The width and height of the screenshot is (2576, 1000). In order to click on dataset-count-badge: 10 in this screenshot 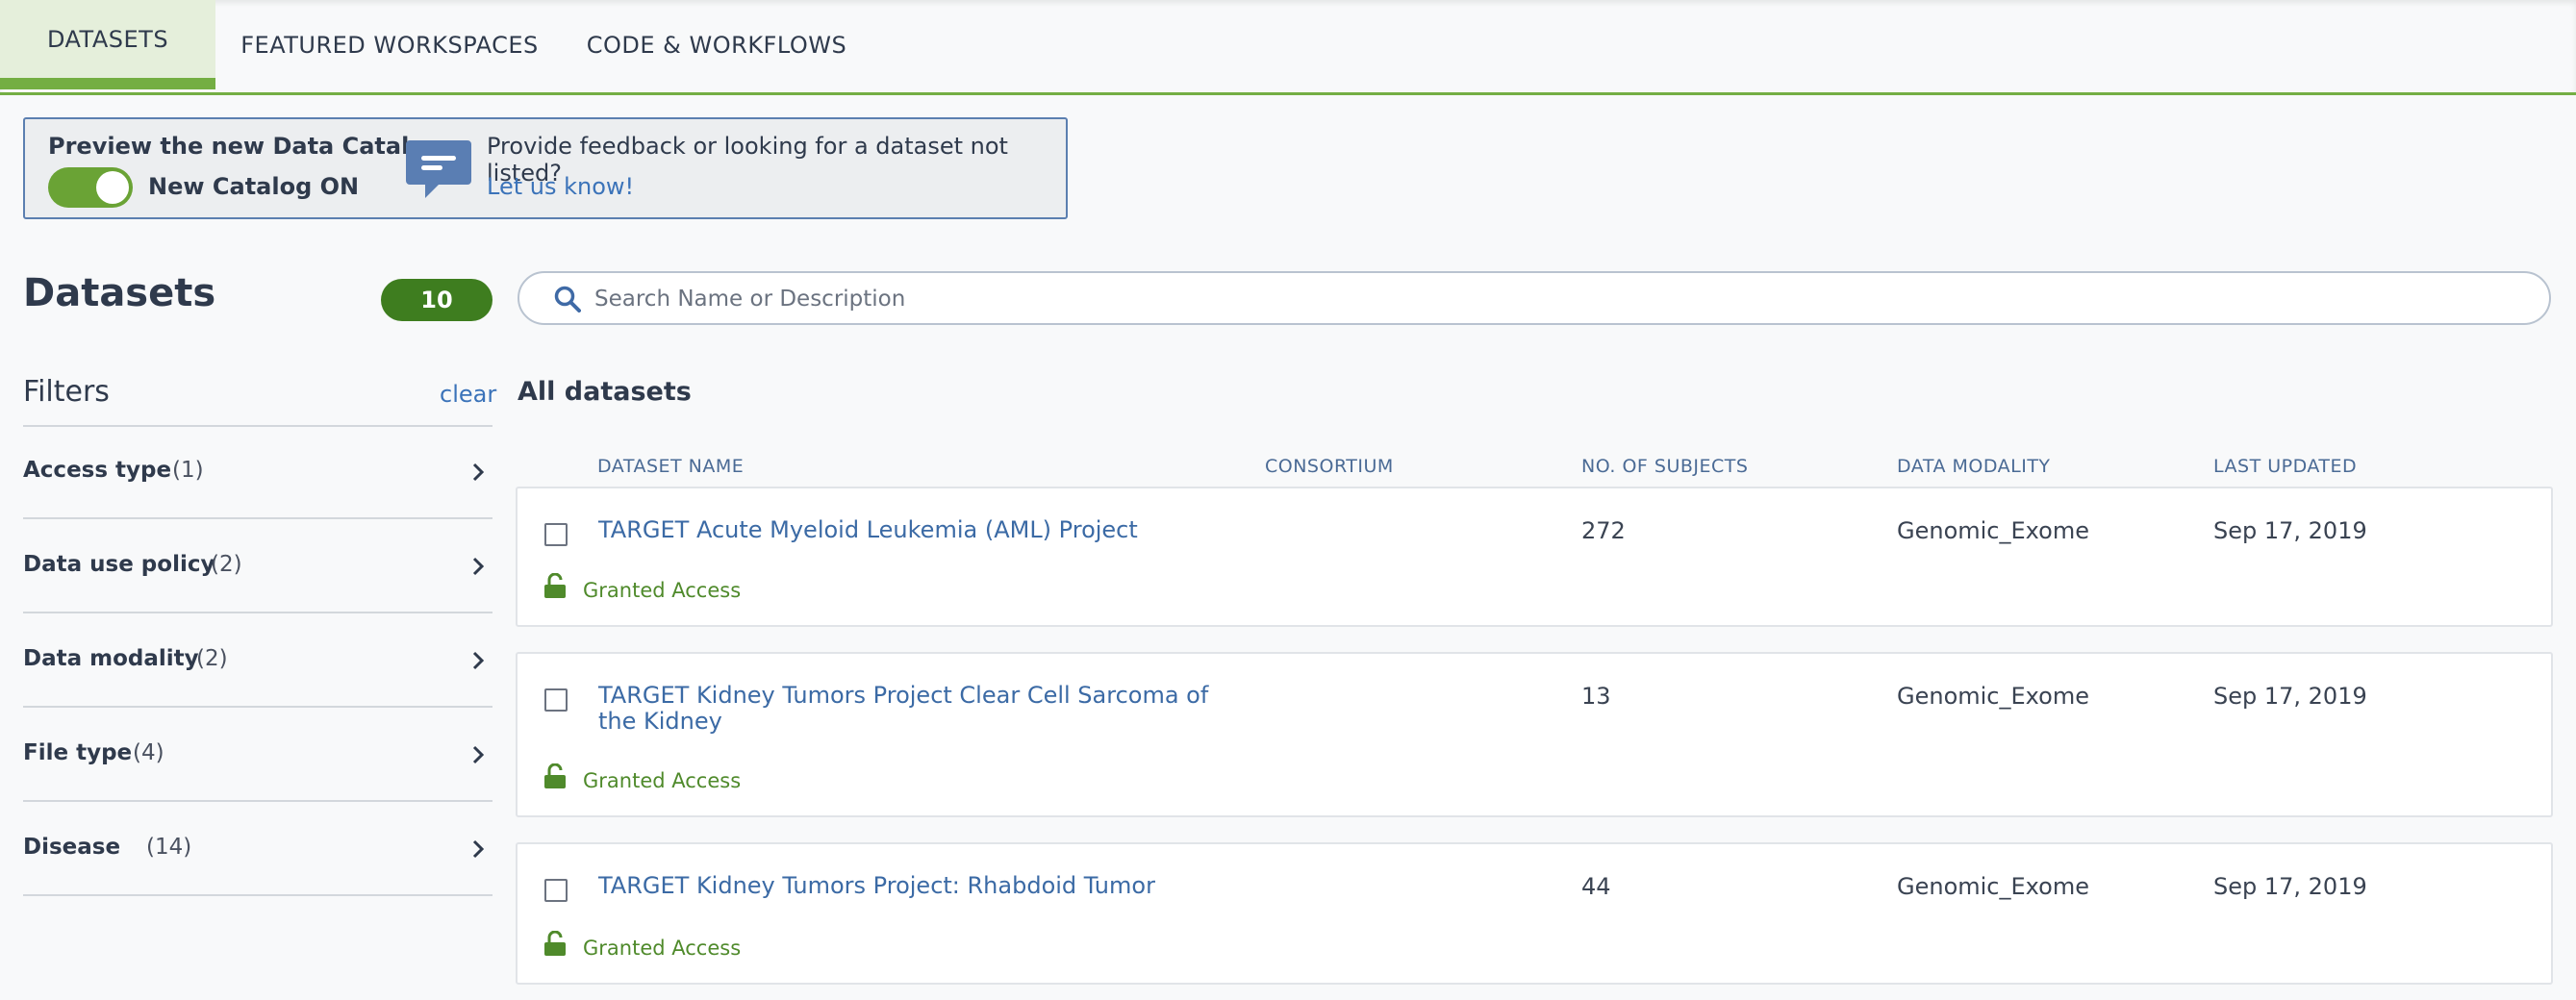, I will do `click(436, 300)`.